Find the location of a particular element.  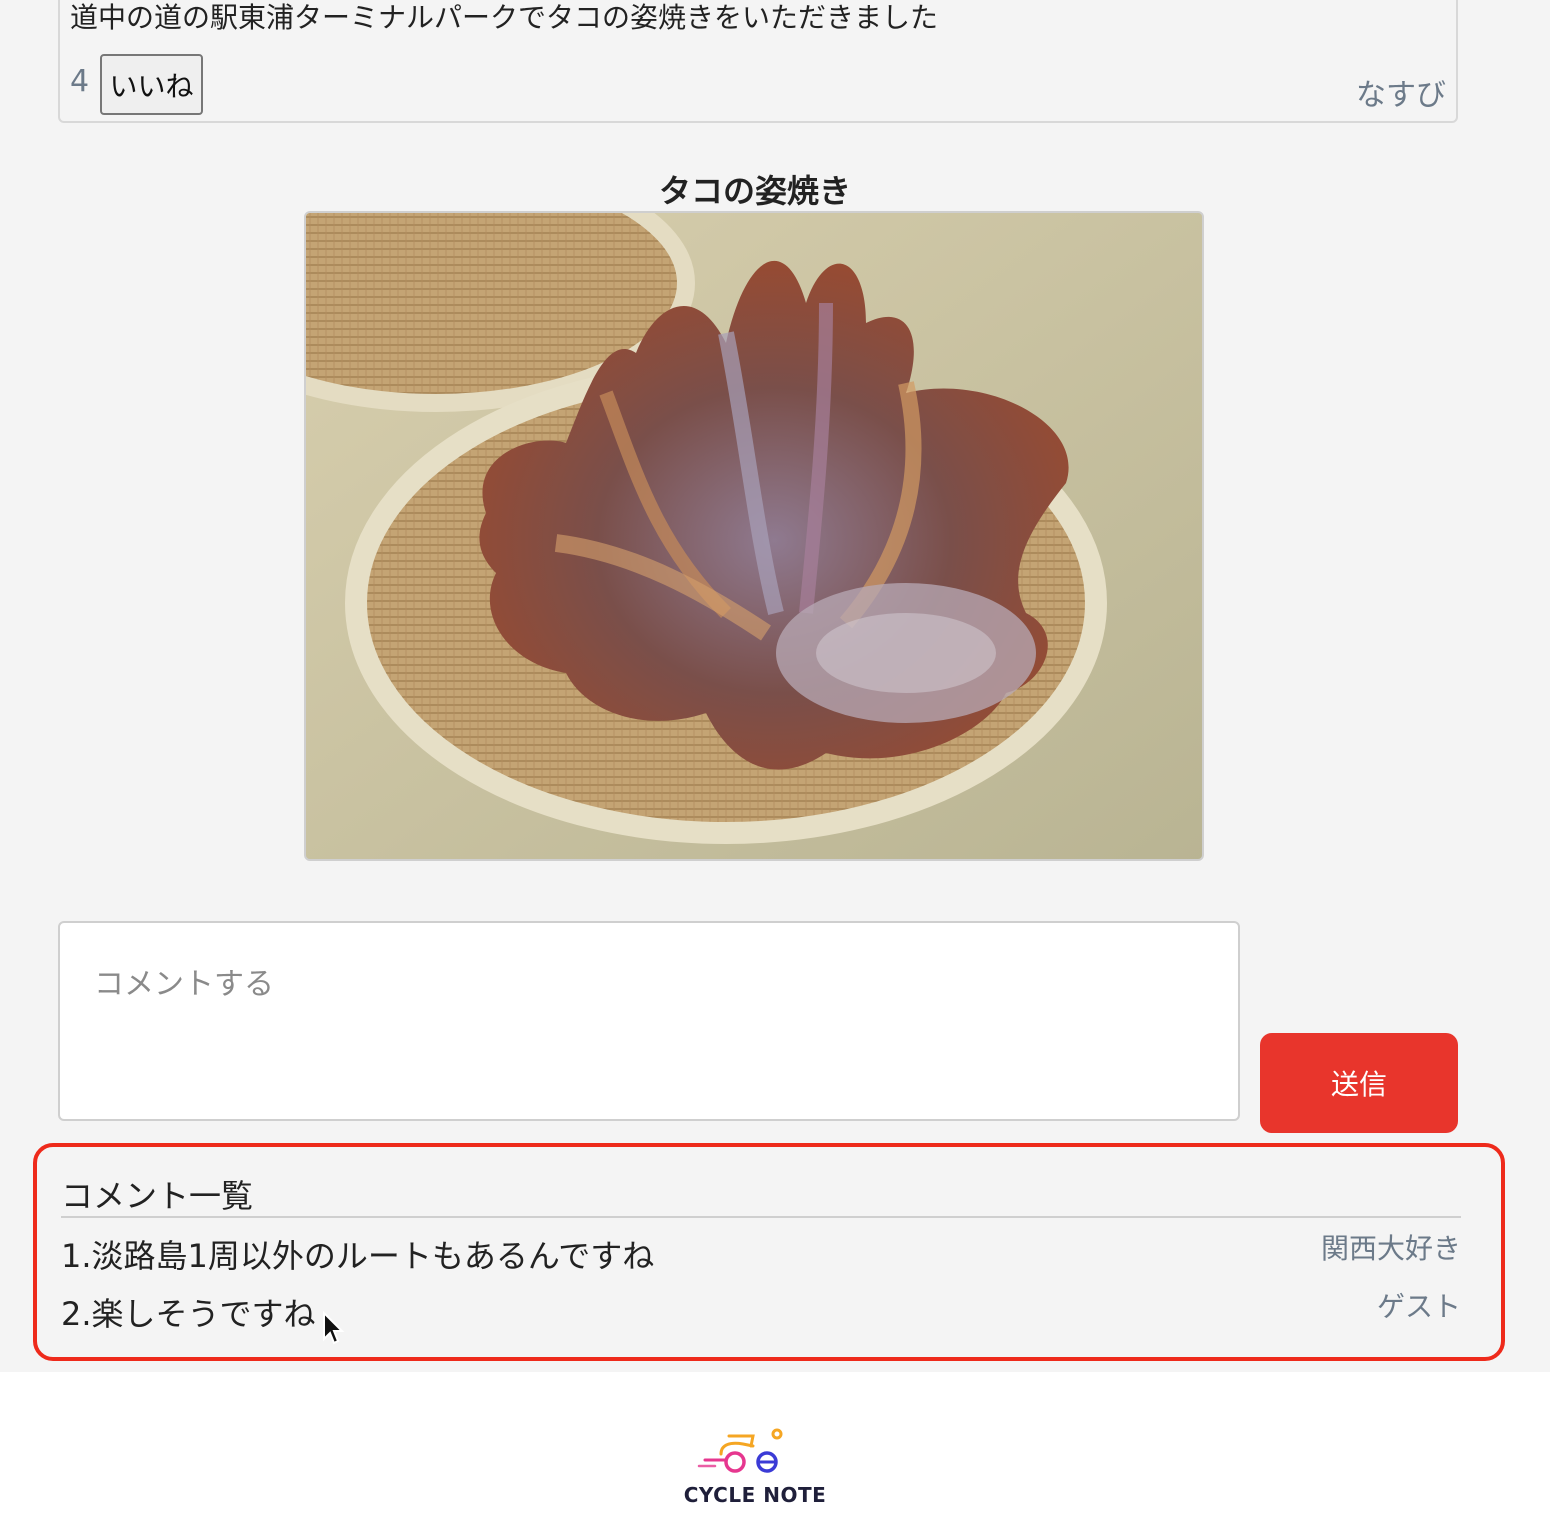

post-author: なすび is located at coordinates (1401, 92).